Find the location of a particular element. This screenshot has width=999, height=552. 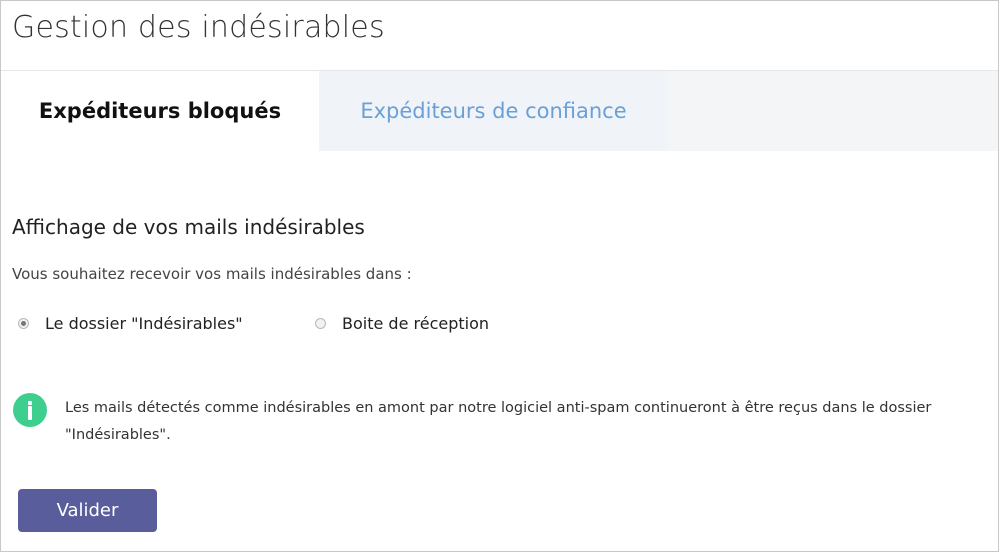

tab-trusted-senders: Expéditeurs de confiance is located at coordinates (493, 111).